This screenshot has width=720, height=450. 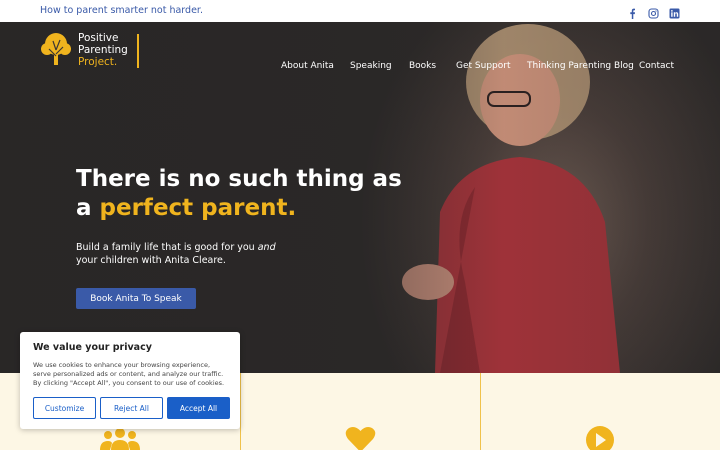 What do you see at coordinates (307, 66) in the screenshot?
I see `nav-about-anita: About Anita` at bounding box center [307, 66].